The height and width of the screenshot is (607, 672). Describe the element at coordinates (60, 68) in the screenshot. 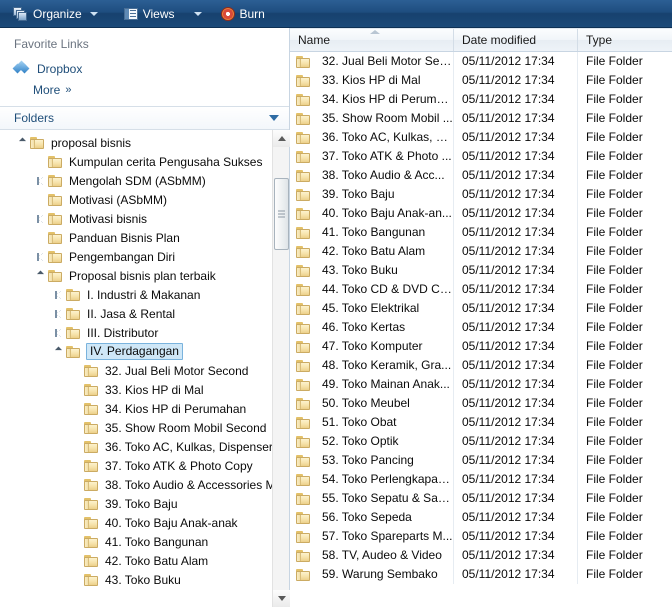

I see `favorite-item-label: Dropbox` at that location.